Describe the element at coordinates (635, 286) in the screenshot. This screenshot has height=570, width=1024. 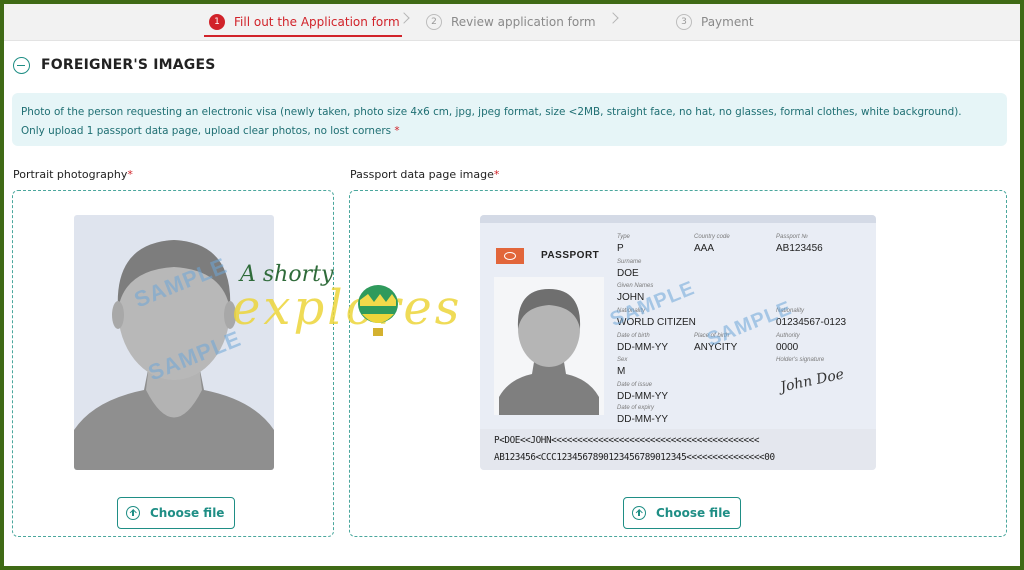
I see `field-label: Given Names` at that location.